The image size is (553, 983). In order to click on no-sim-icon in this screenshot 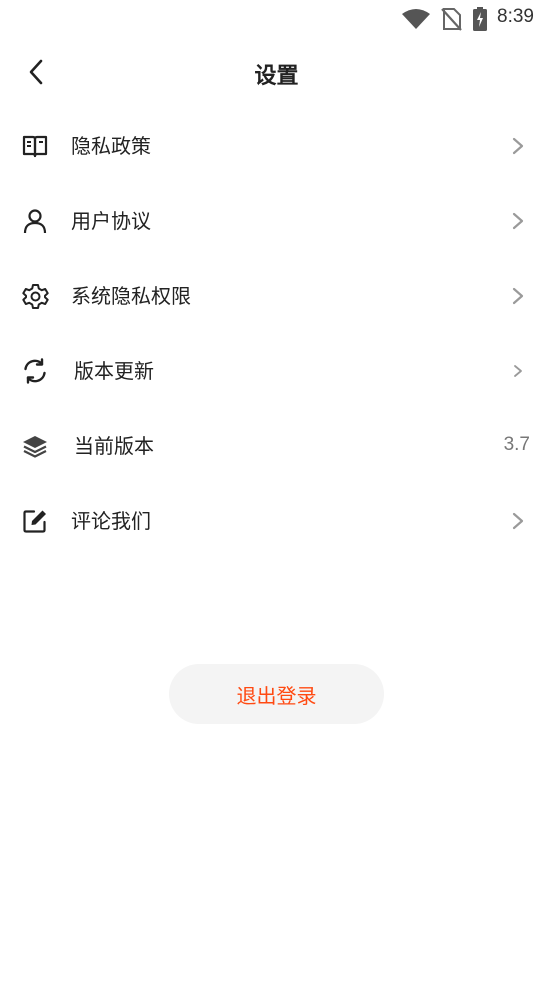, I will do `click(451, 21)`.